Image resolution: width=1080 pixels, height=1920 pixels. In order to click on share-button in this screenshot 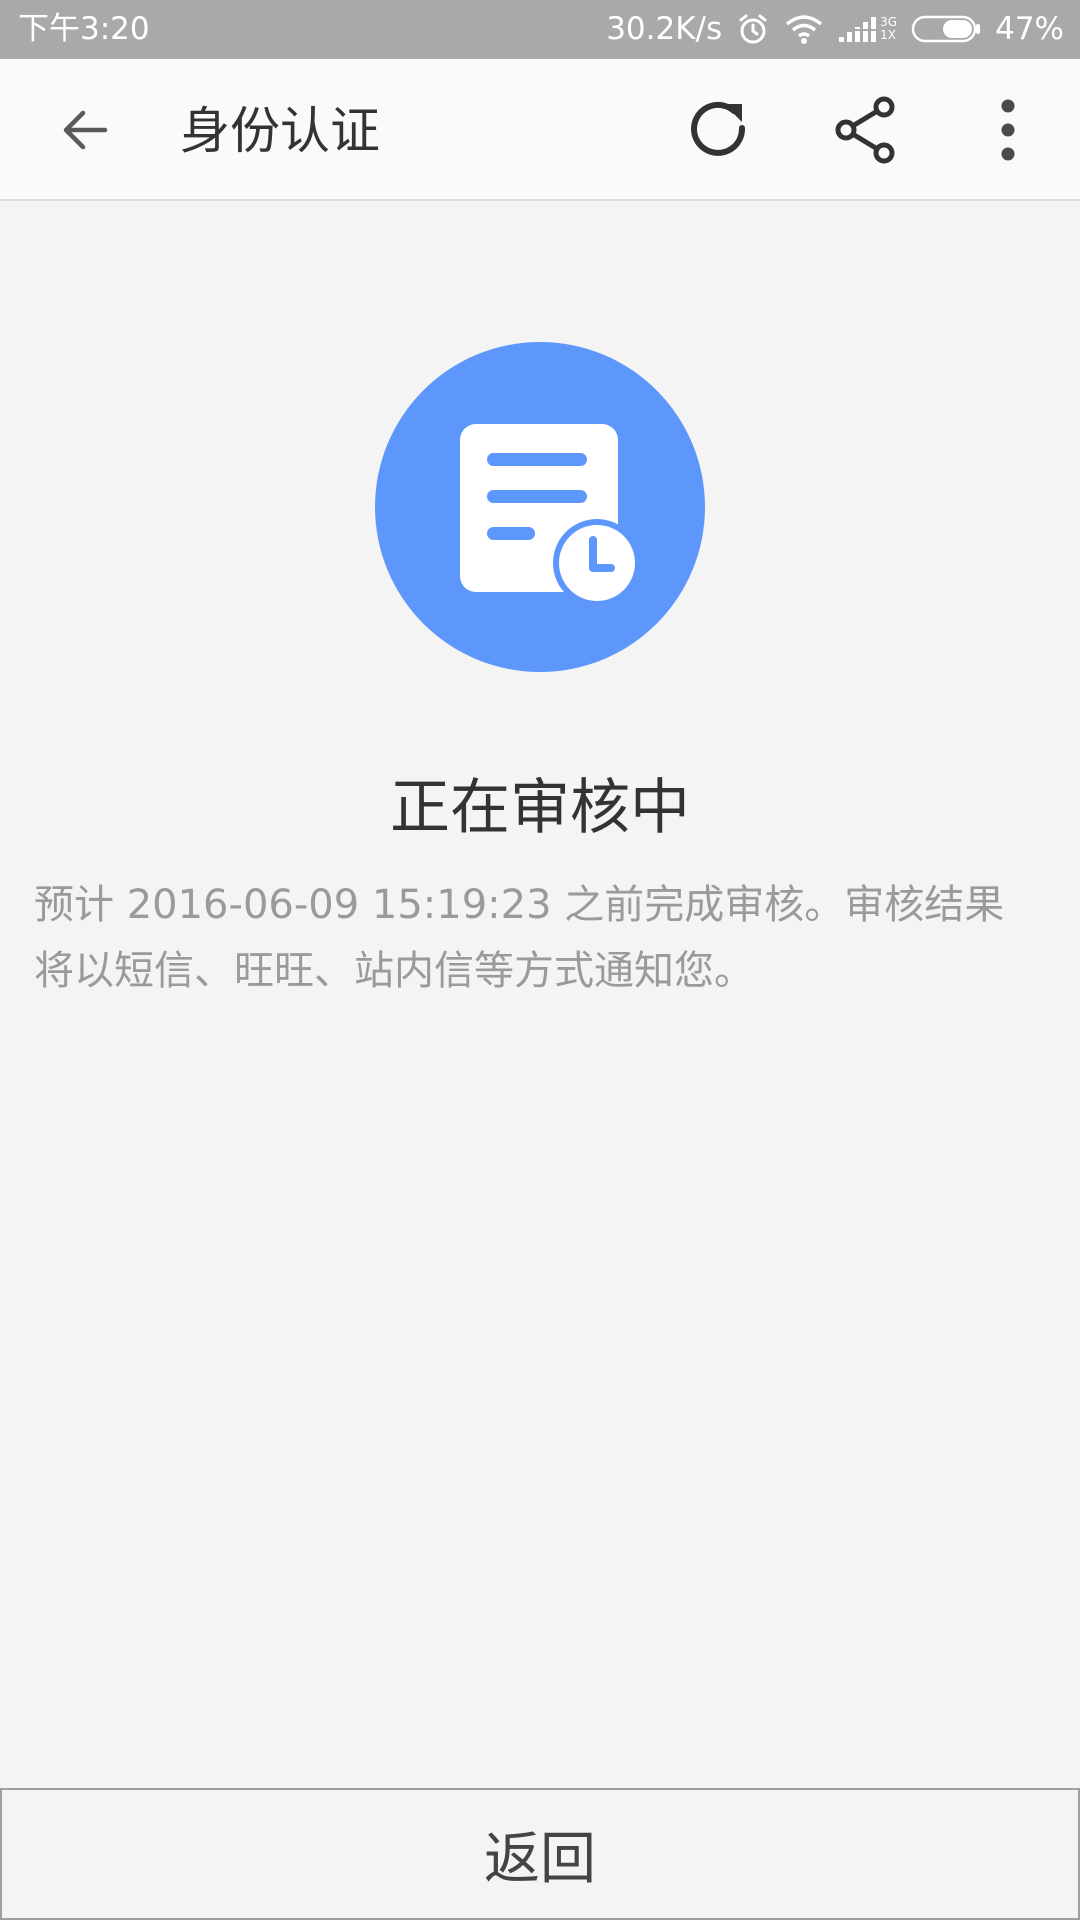, I will do `click(865, 130)`.